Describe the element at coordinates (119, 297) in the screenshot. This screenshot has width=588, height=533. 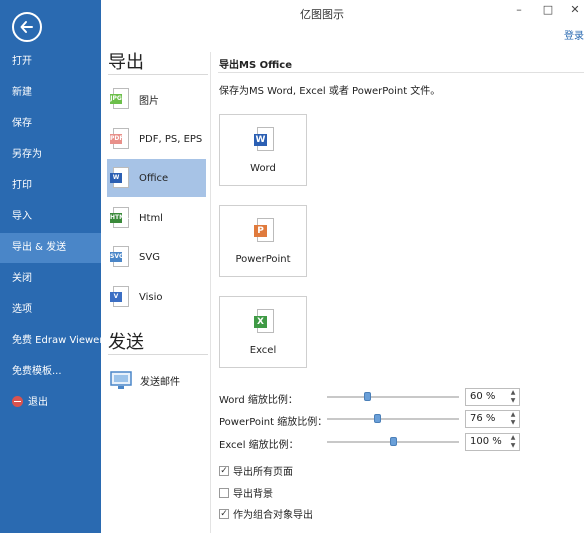
I see `visio-file-icon: V` at that location.